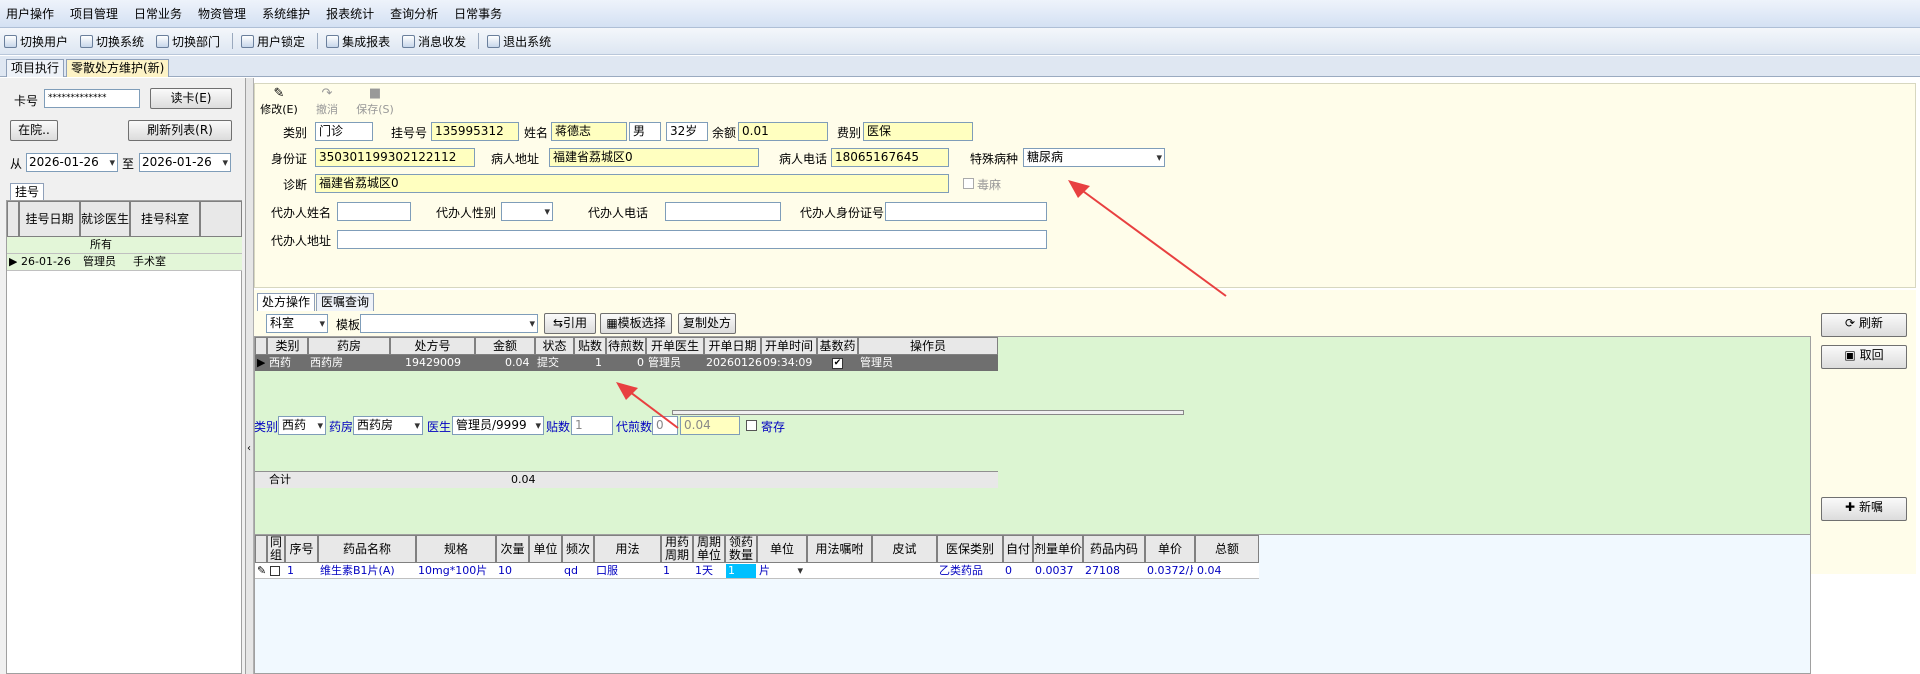 The width and height of the screenshot is (1920, 674). I want to click on agent-addr-field, so click(692, 239).